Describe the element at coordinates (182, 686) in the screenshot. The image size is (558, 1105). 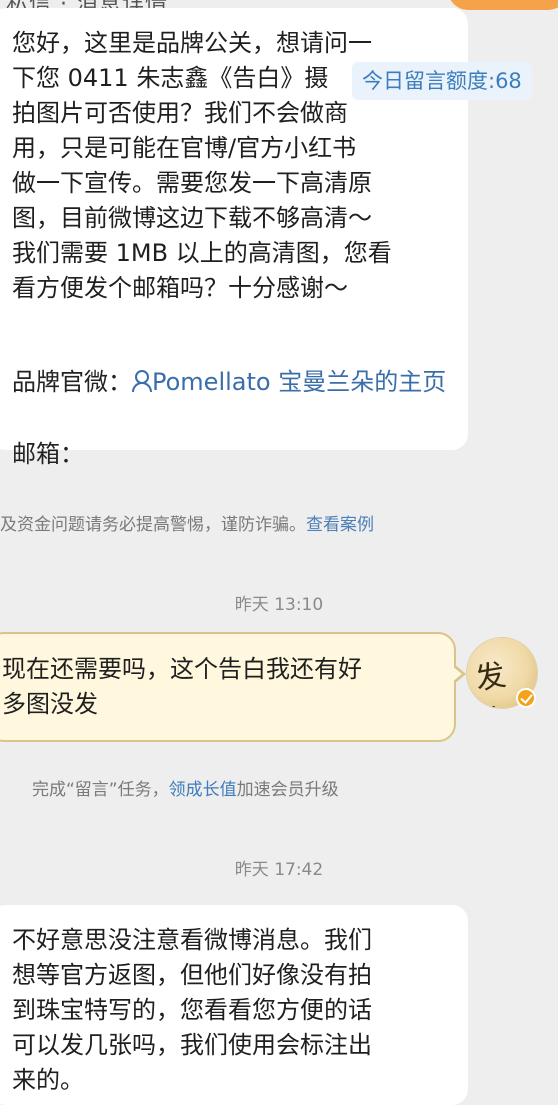
I see `message-text: 现在还需要吗，这个告白我还有好 多图没发` at that location.